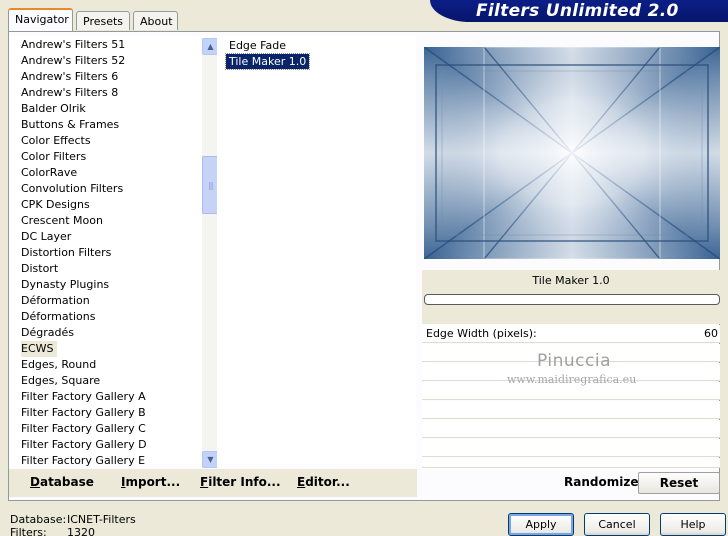  What do you see at coordinates (571, 280) in the screenshot?
I see `filter-name: Tile Maker 1.0` at bounding box center [571, 280].